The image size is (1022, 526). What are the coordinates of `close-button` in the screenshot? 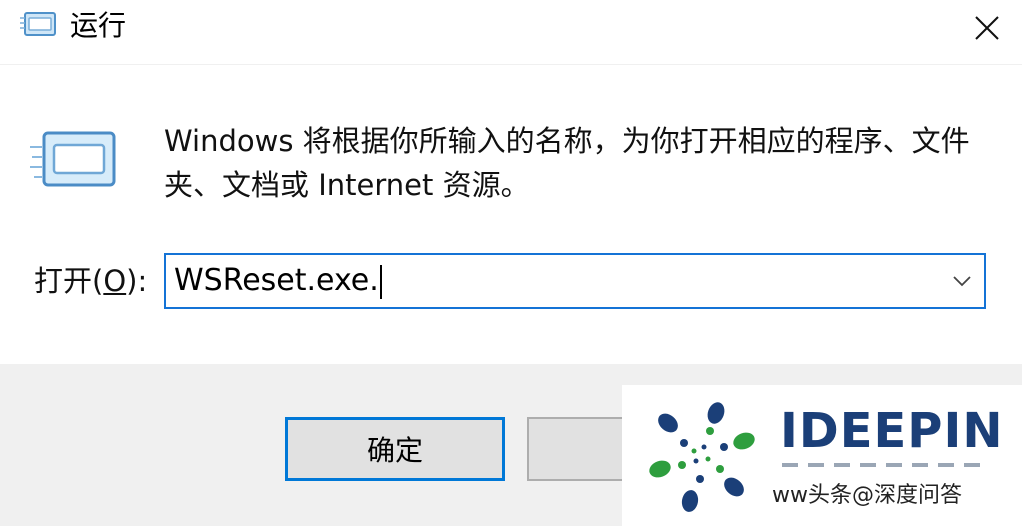 It's located at (987, 28).